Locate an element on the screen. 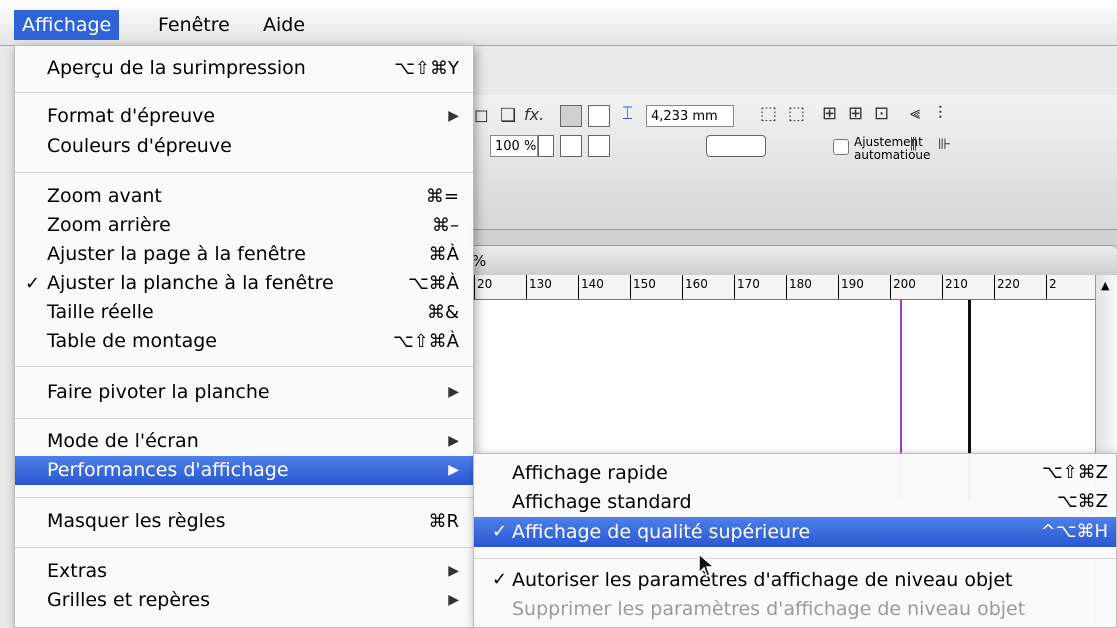 This screenshot has width=1117, height=628. menu-item-label: Faire pivoter la planche is located at coordinates (158, 392).